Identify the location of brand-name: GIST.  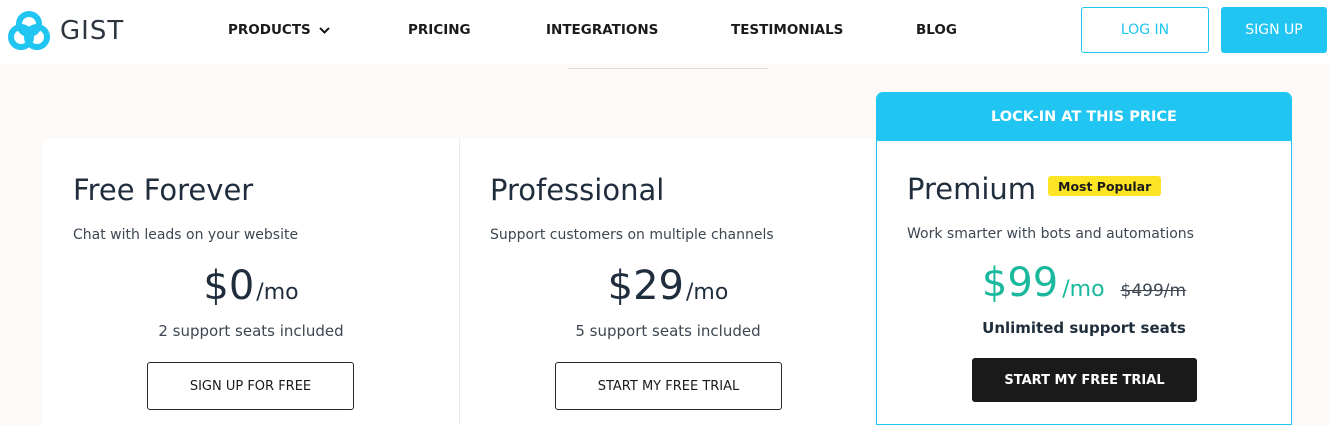
(92, 31).